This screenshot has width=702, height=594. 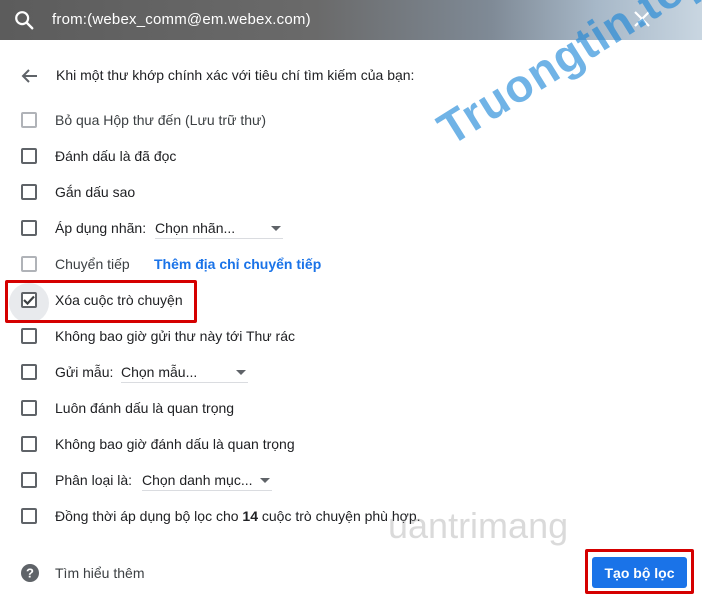 What do you see at coordinates (149, 516) in the screenshot?
I see `also-apply-prefix: Đồng thời áp dụng bộ lọc cho` at bounding box center [149, 516].